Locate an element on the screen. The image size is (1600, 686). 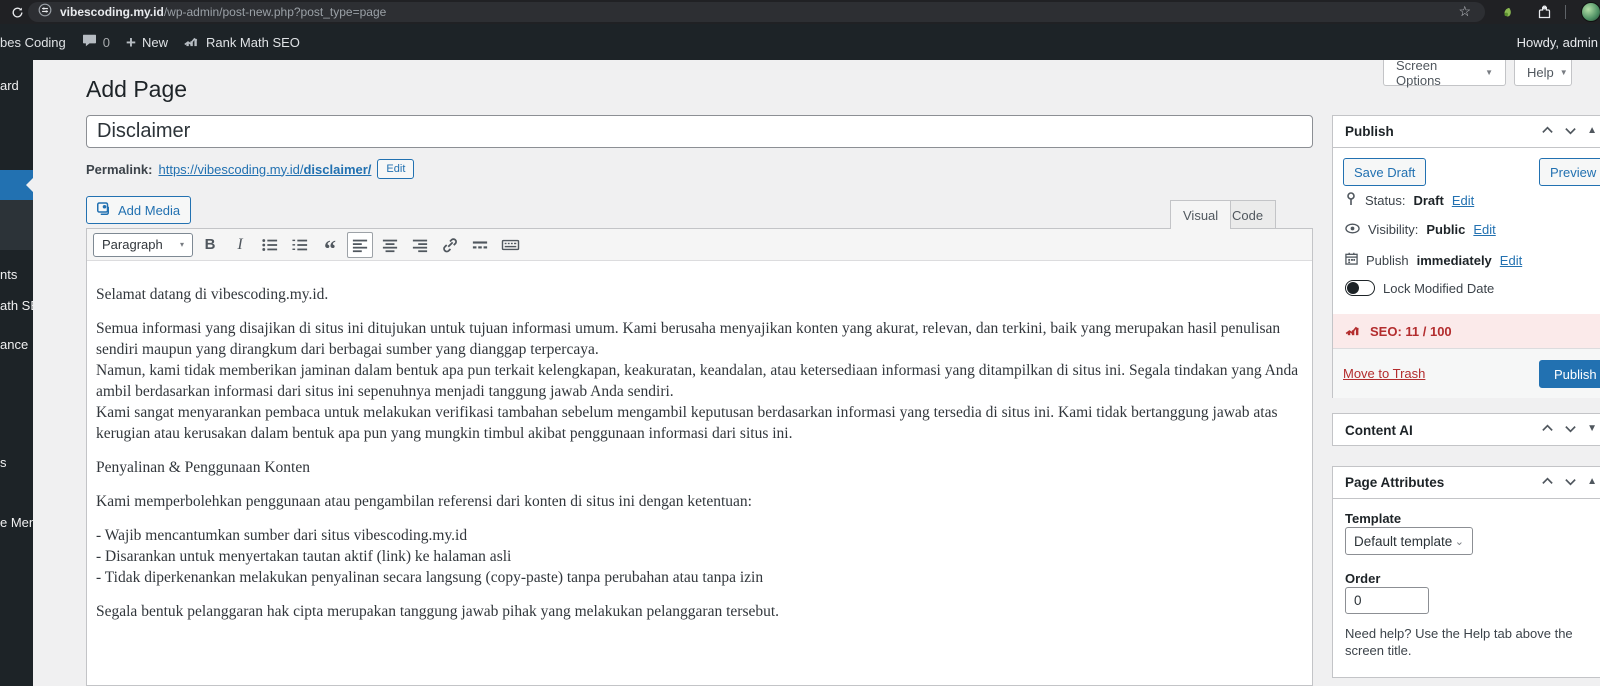
permalink-edit-button: Edit is located at coordinates (396, 169).